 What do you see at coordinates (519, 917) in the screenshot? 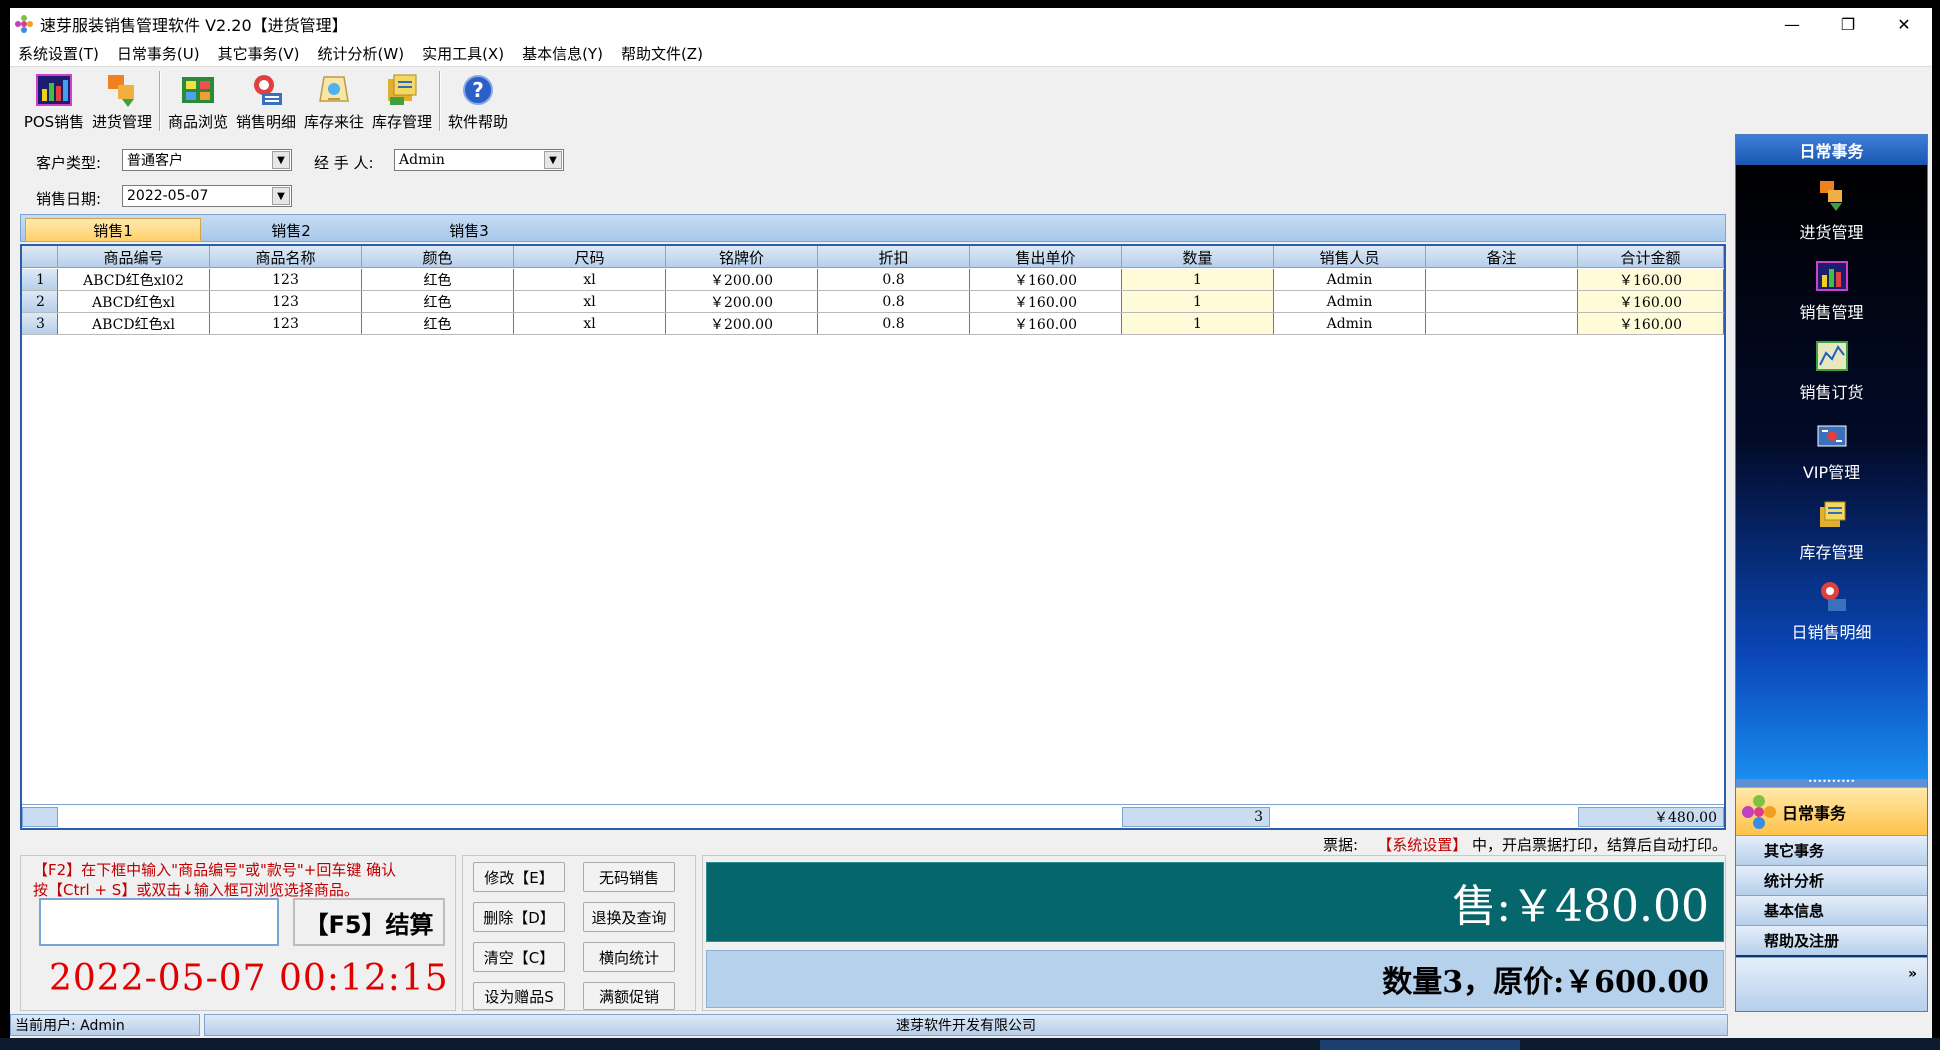
I see `delete-button: 删除【D】` at bounding box center [519, 917].